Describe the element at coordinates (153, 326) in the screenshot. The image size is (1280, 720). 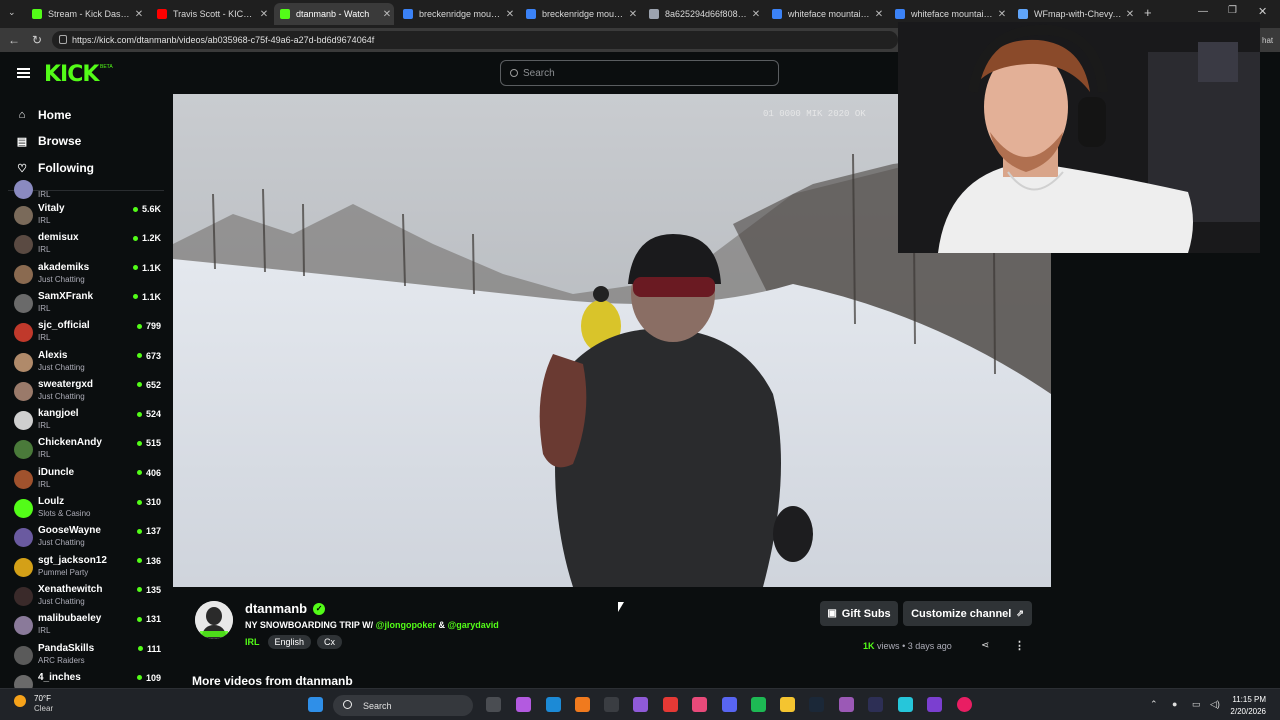
I see `viewer-count-value: 799` at that location.